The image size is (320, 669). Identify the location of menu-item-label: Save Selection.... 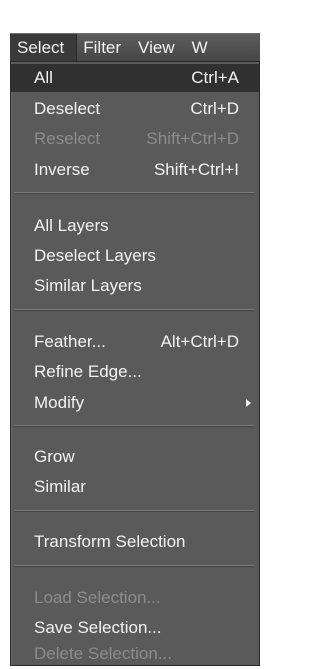
(98, 627).